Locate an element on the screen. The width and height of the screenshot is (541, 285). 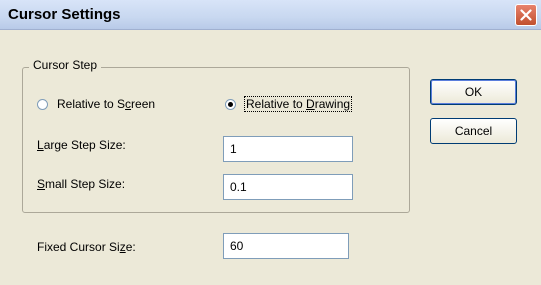
fixed-cursor-size-label: Fixed Cursor Size: is located at coordinates (86, 247).